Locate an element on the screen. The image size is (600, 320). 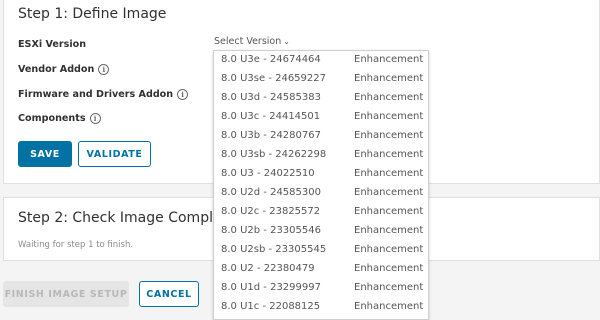
version-text: 8.0 U2d - 24585300 is located at coordinates (271, 192).